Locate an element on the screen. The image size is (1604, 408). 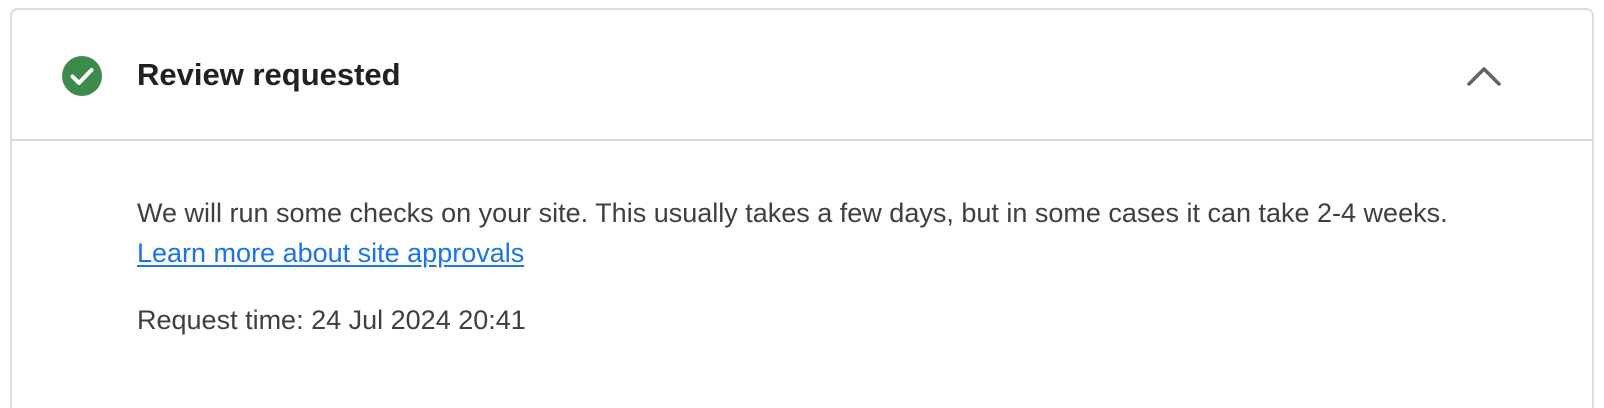
collapse-button is located at coordinates (1484, 76).